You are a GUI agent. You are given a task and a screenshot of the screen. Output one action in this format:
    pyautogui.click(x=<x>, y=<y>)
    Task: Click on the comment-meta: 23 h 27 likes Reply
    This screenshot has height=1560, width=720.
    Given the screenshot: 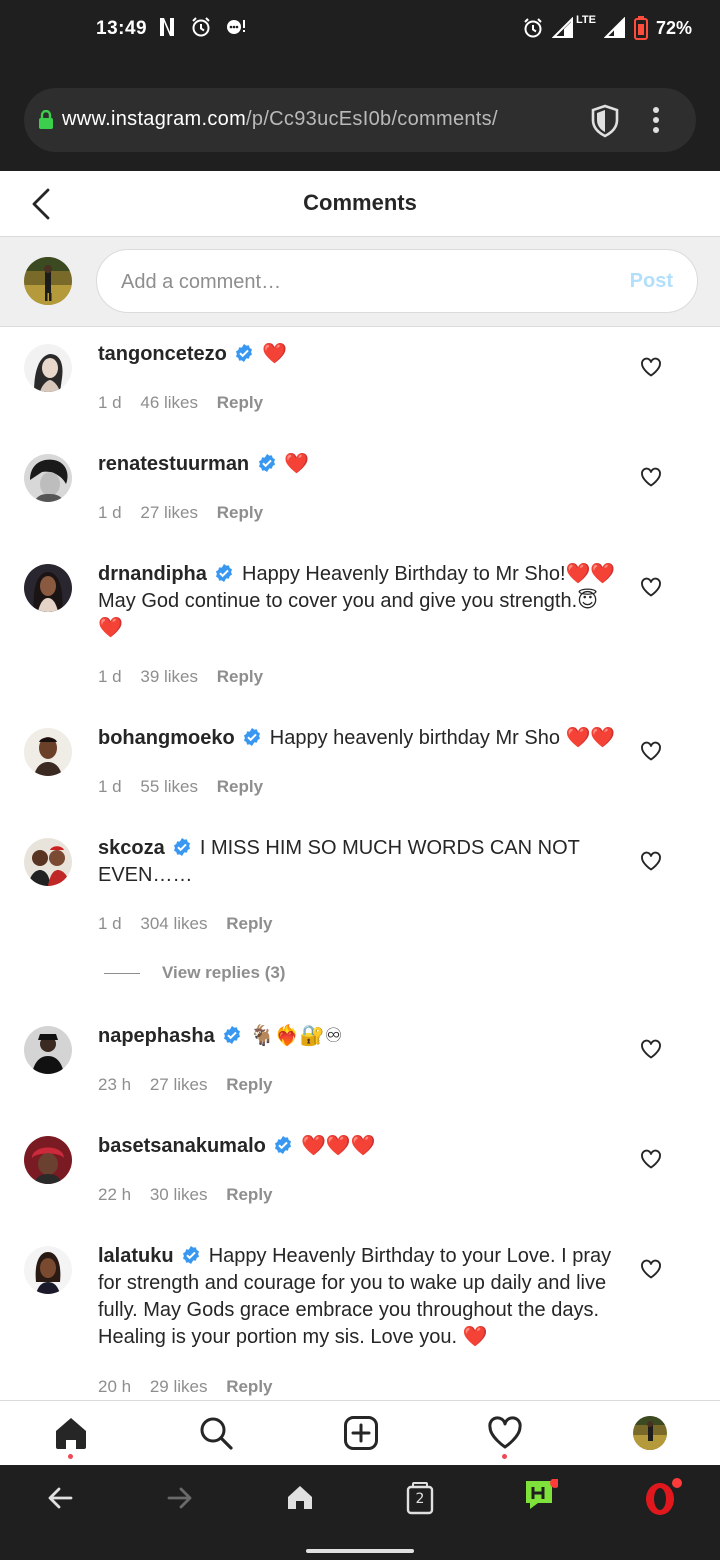 What is the action you would take?
    pyautogui.click(x=192, y=1085)
    